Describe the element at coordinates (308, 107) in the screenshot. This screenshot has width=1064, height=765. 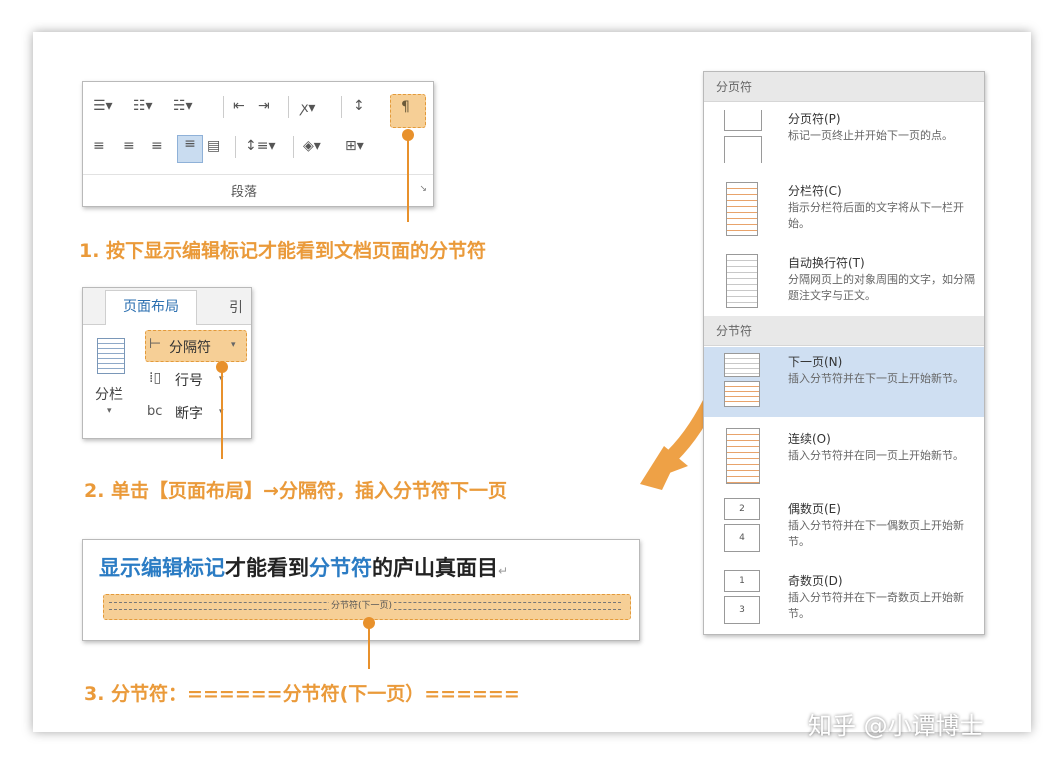
I see `asian-layout-icon: ꭗ▾` at that location.